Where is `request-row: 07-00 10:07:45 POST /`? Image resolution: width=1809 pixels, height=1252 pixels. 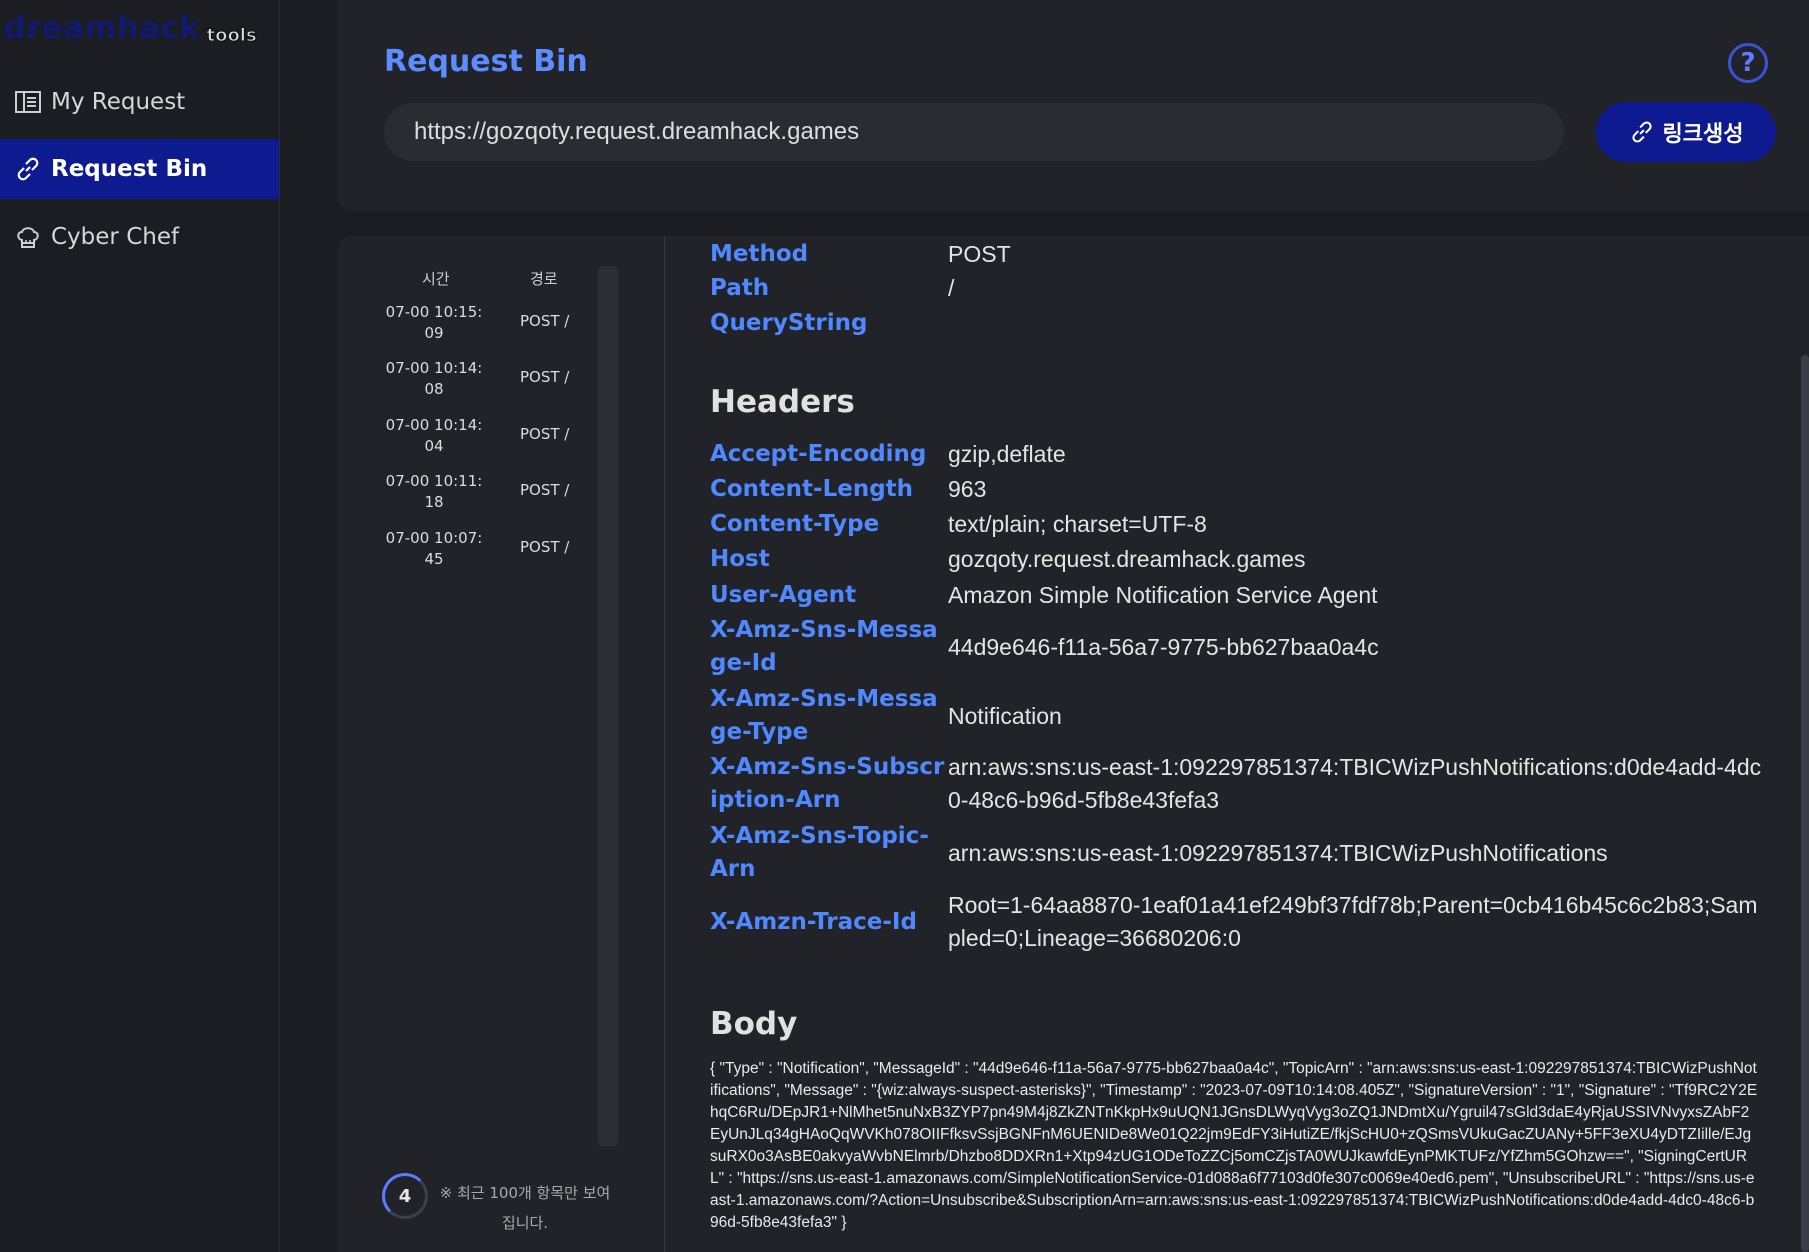 request-row: 07-00 10:07:45 POST / is located at coordinates (483, 554).